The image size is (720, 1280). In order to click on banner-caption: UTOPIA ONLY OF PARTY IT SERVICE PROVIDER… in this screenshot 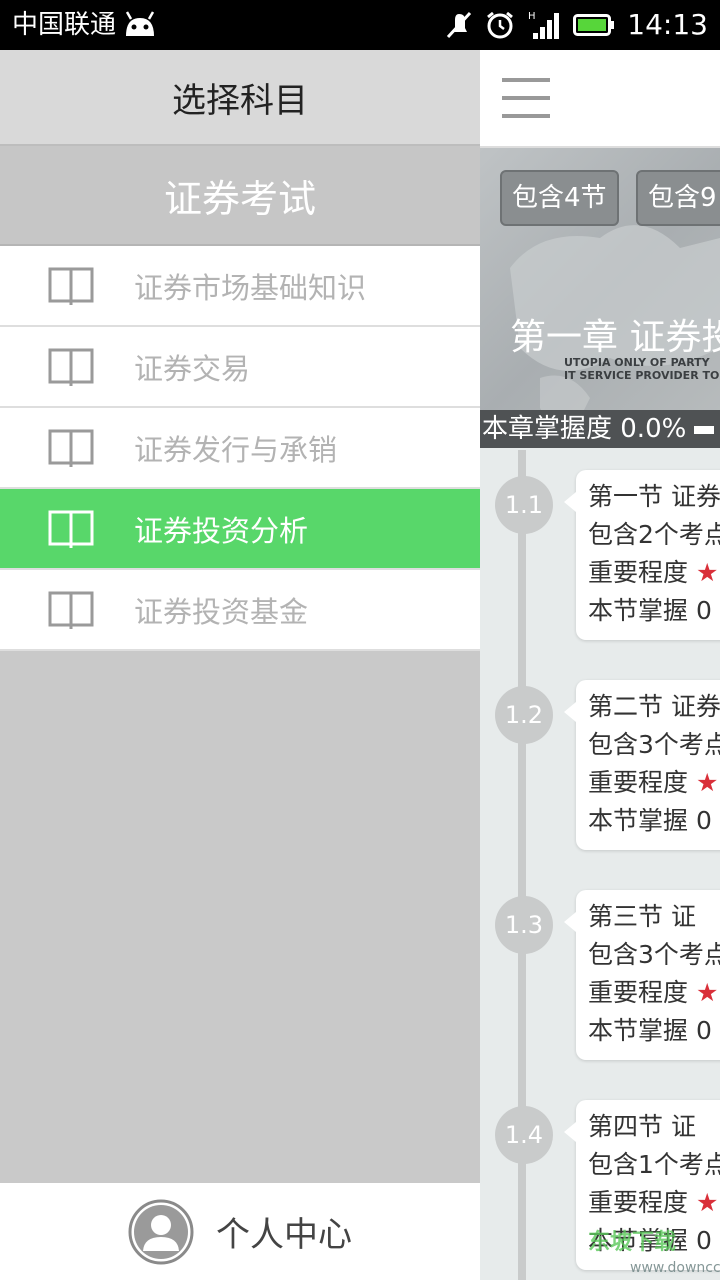, I will do `click(642, 369)`.